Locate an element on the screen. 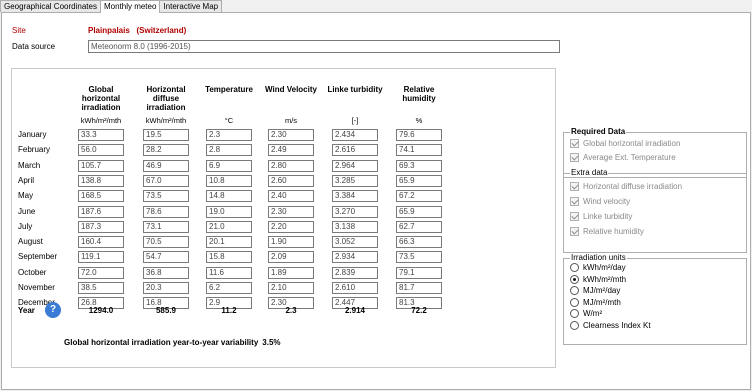 This screenshot has height=391, width=752. month-label: February is located at coordinates (34, 150).